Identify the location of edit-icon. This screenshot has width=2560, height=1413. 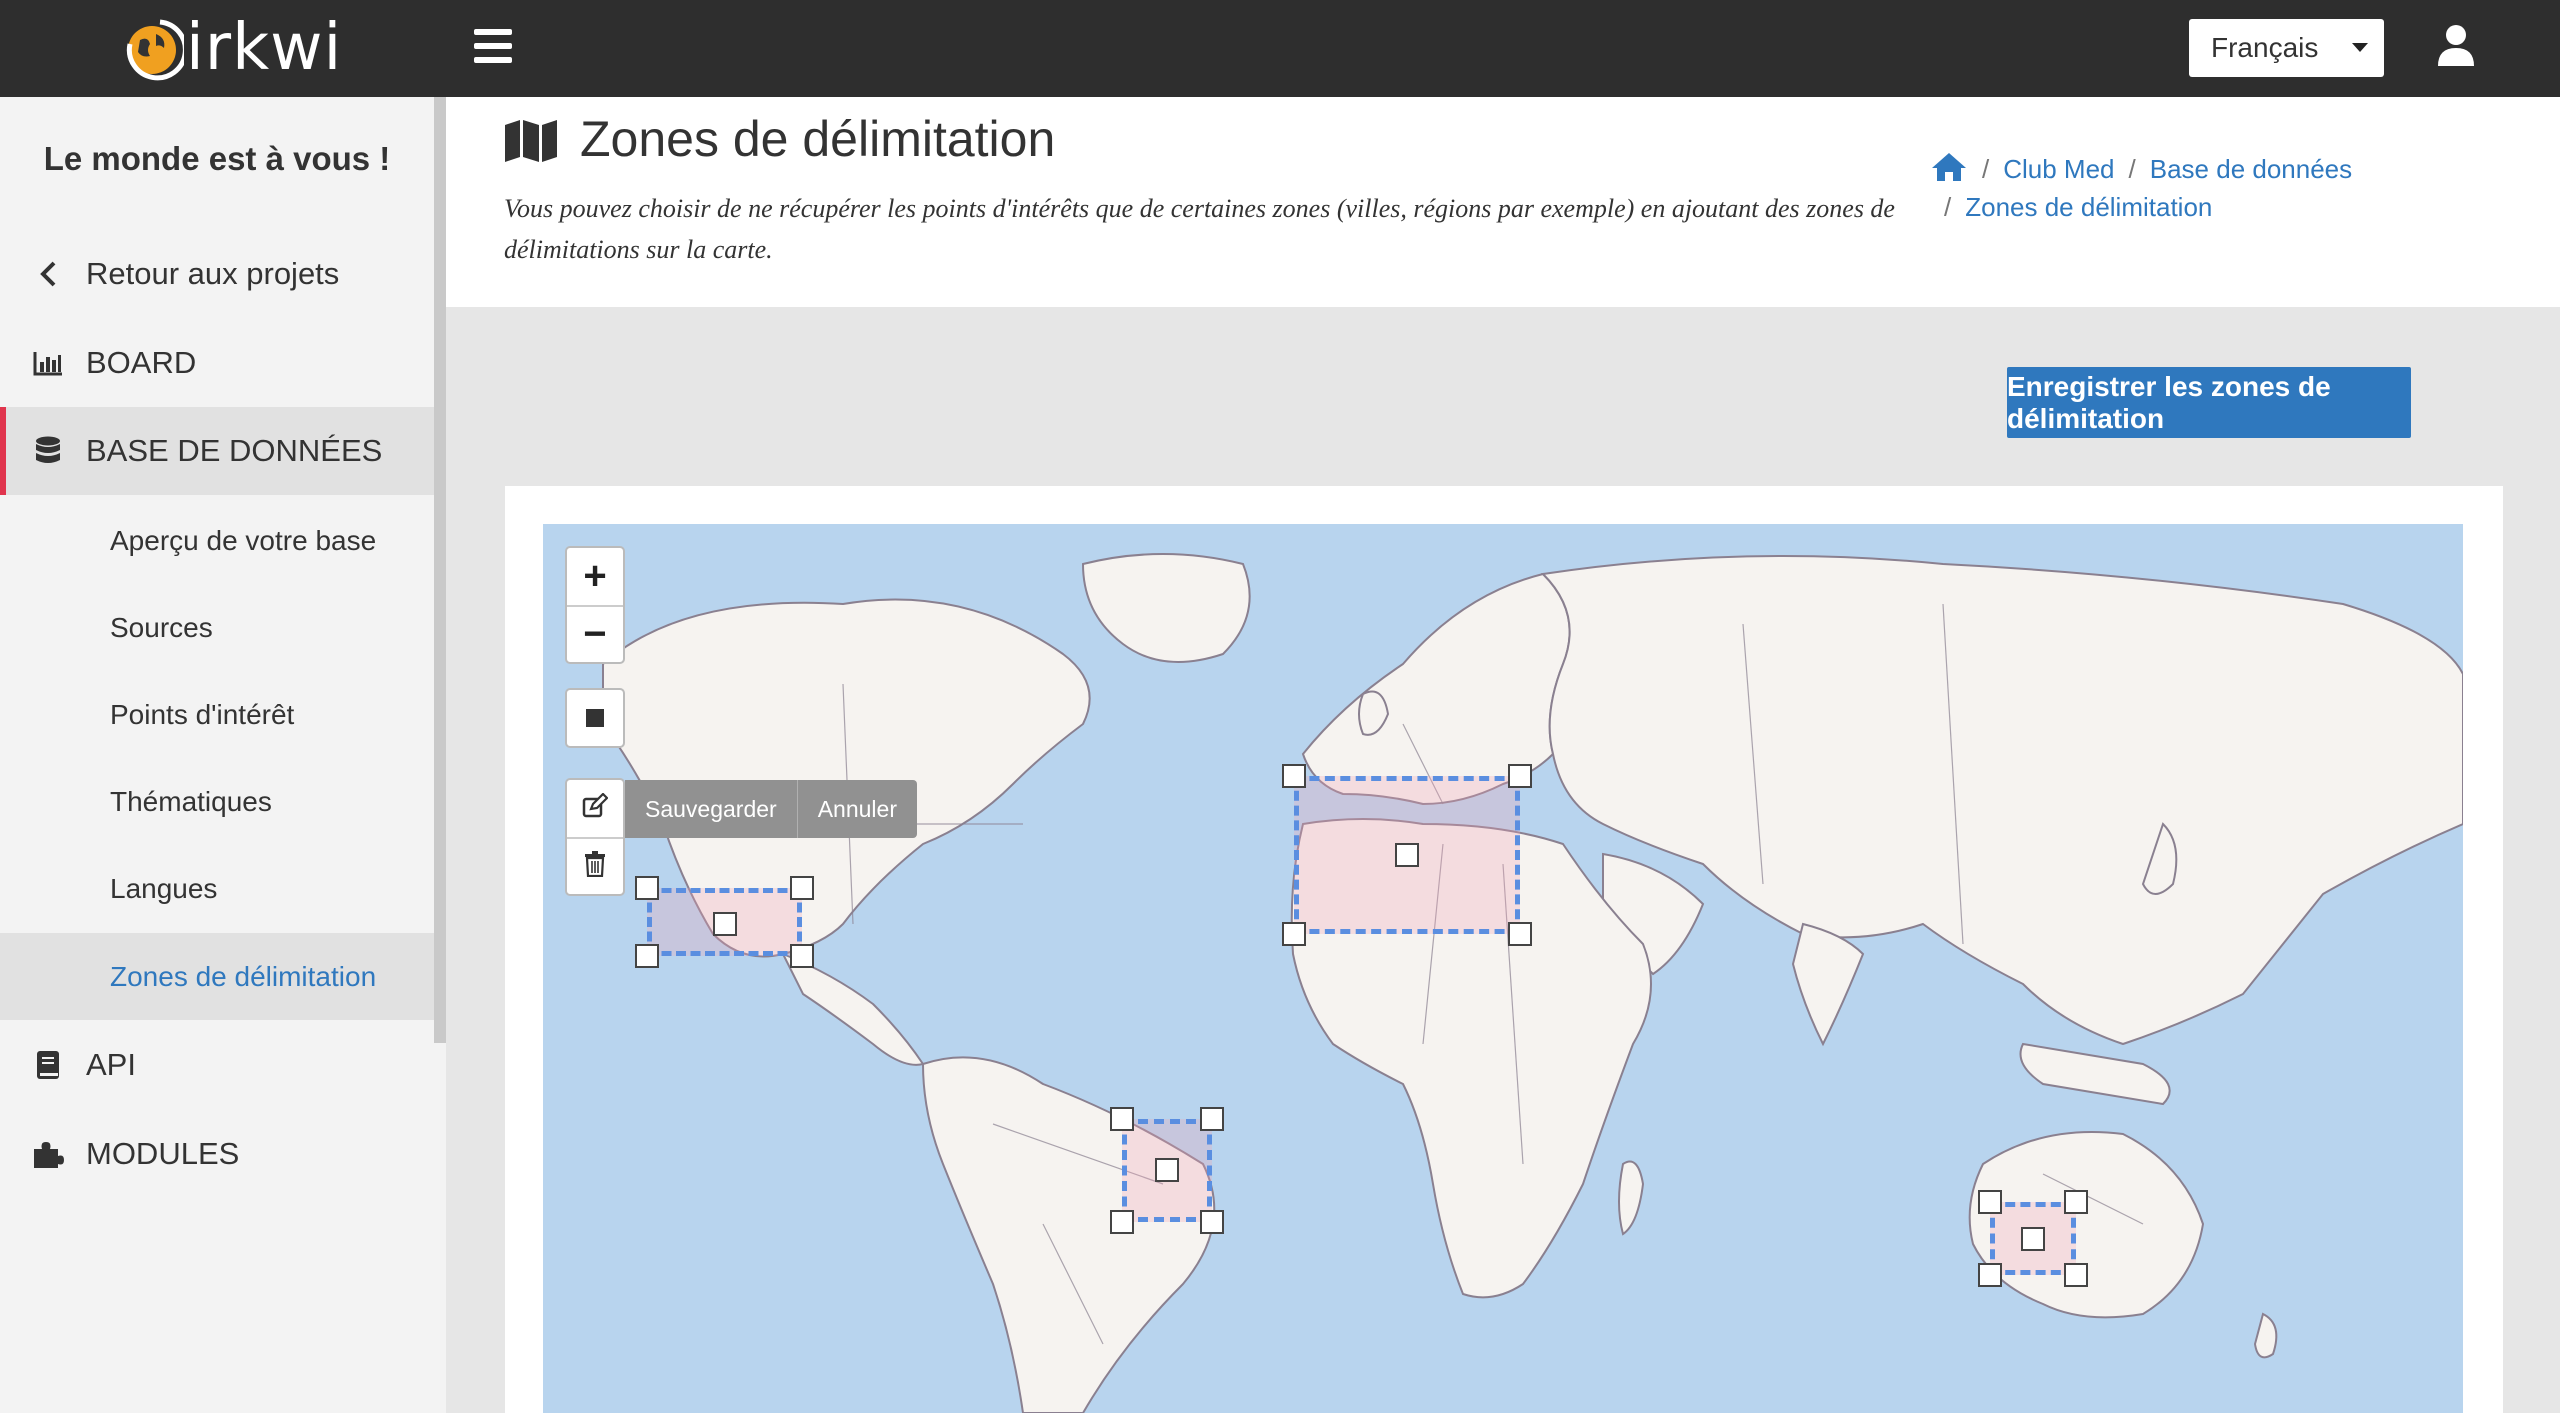
(595, 808).